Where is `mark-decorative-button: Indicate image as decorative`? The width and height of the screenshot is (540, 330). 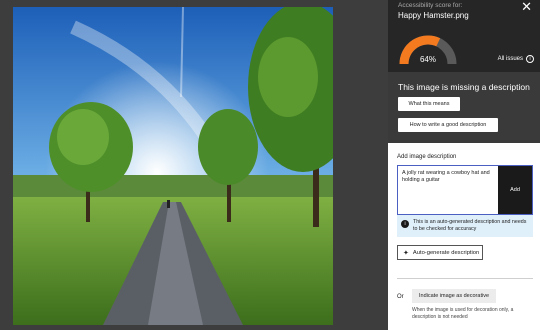 mark-decorative-button: Indicate image as decorative is located at coordinates (454, 296).